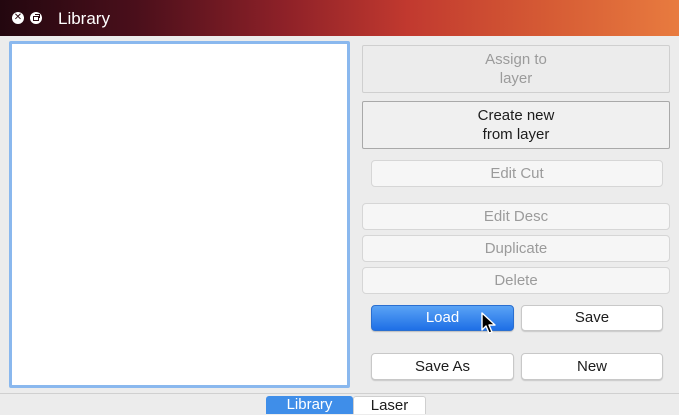 The width and height of the screenshot is (679, 415). Describe the element at coordinates (84, 18) in the screenshot. I see `window-title: Library` at that location.